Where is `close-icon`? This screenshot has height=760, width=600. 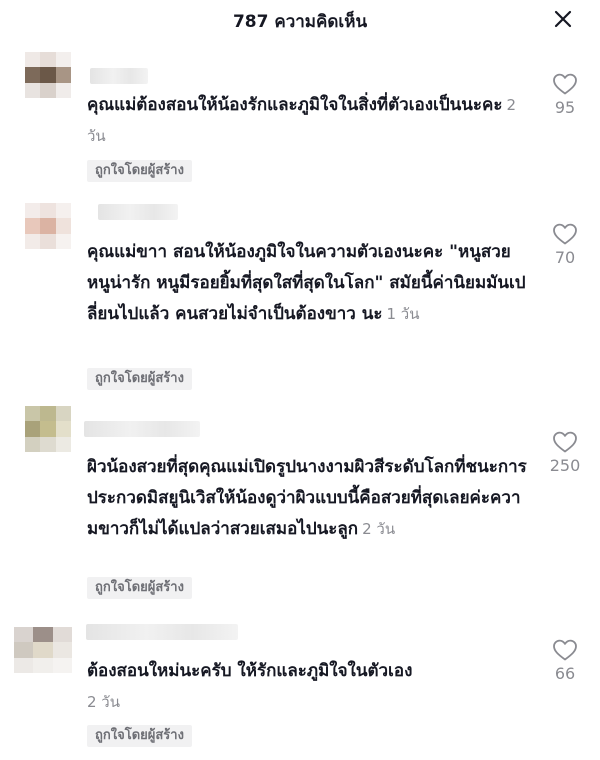 close-icon is located at coordinates (563, 19).